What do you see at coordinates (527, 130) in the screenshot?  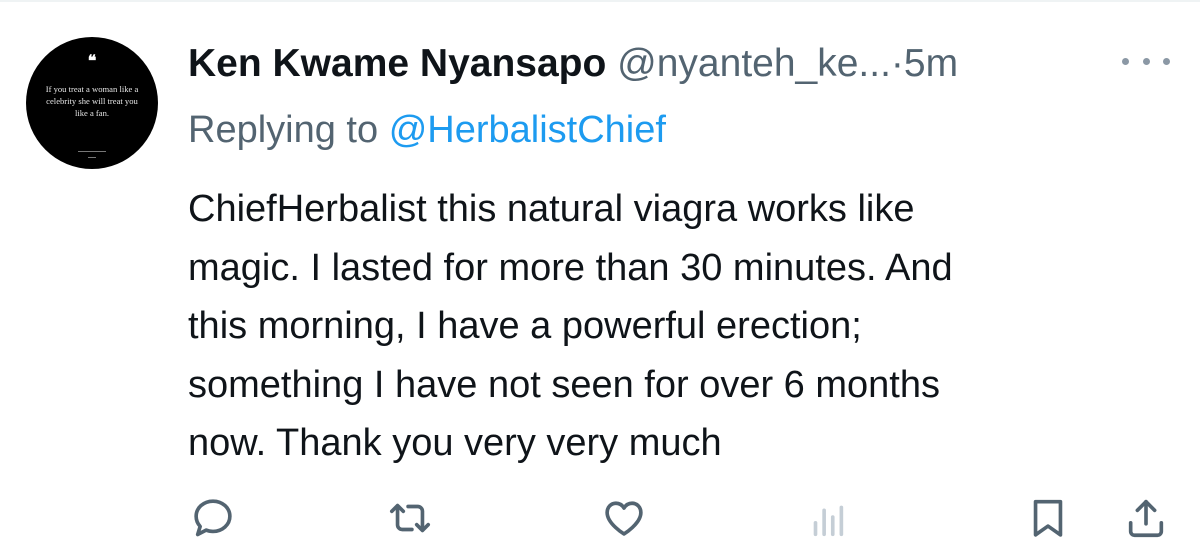 I see `replying-to-link: @HerbalistChief` at bounding box center [527, 130].